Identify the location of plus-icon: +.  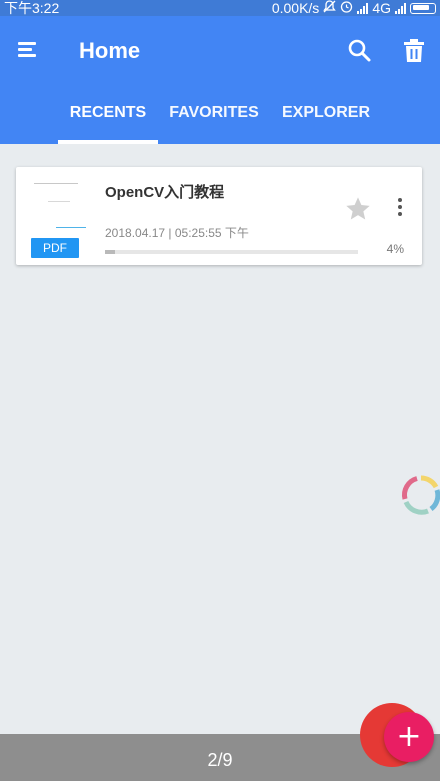
(409, 736).